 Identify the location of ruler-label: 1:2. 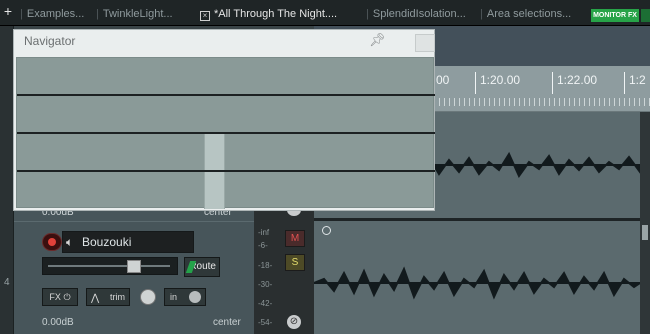
(637, 80).